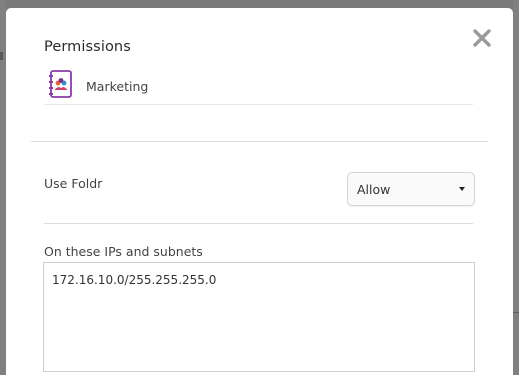 The height and width of the screenshot is (375, 519). I want to click on close-icon, so click(482, 38).